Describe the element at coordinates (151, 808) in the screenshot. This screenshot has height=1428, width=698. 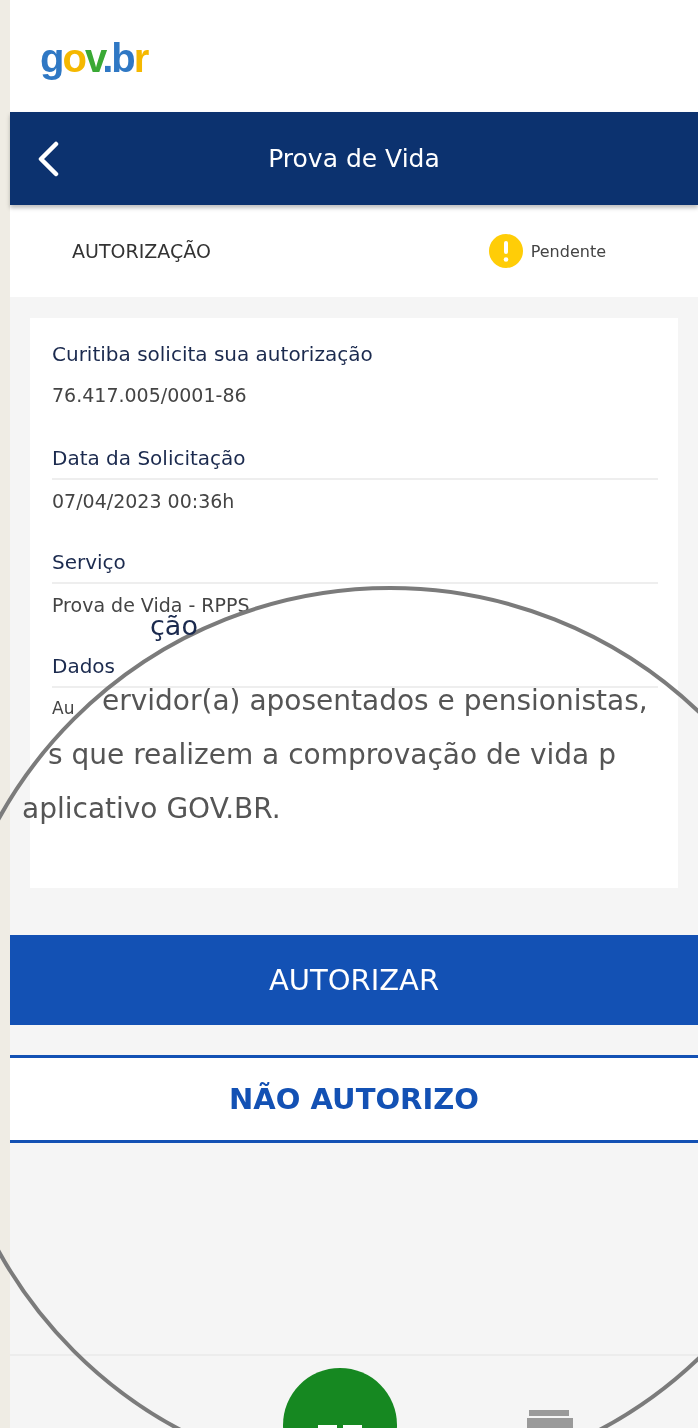
I see `magnified-text: aplicativo GOV.BR.` at that location.